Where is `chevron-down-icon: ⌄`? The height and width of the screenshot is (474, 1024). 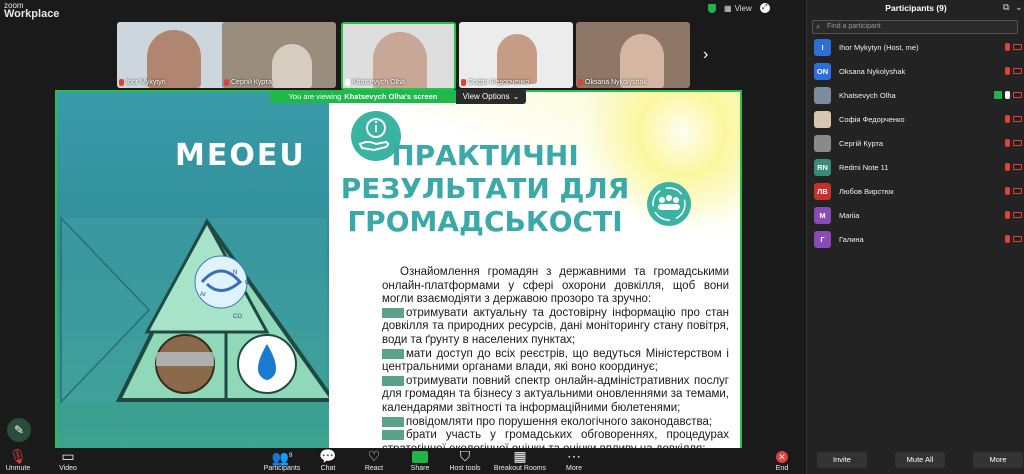
chevron-down-icon: ⌄ is located at coordinates (1019, 7).